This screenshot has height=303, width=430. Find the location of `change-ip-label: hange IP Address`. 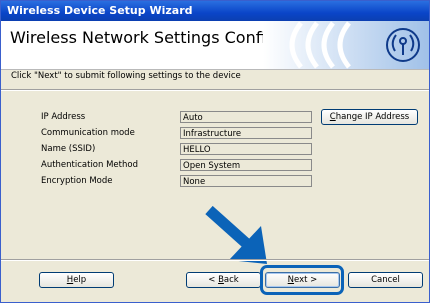

change-ip-label: hange IP Address is located at coordinates (372, 117).